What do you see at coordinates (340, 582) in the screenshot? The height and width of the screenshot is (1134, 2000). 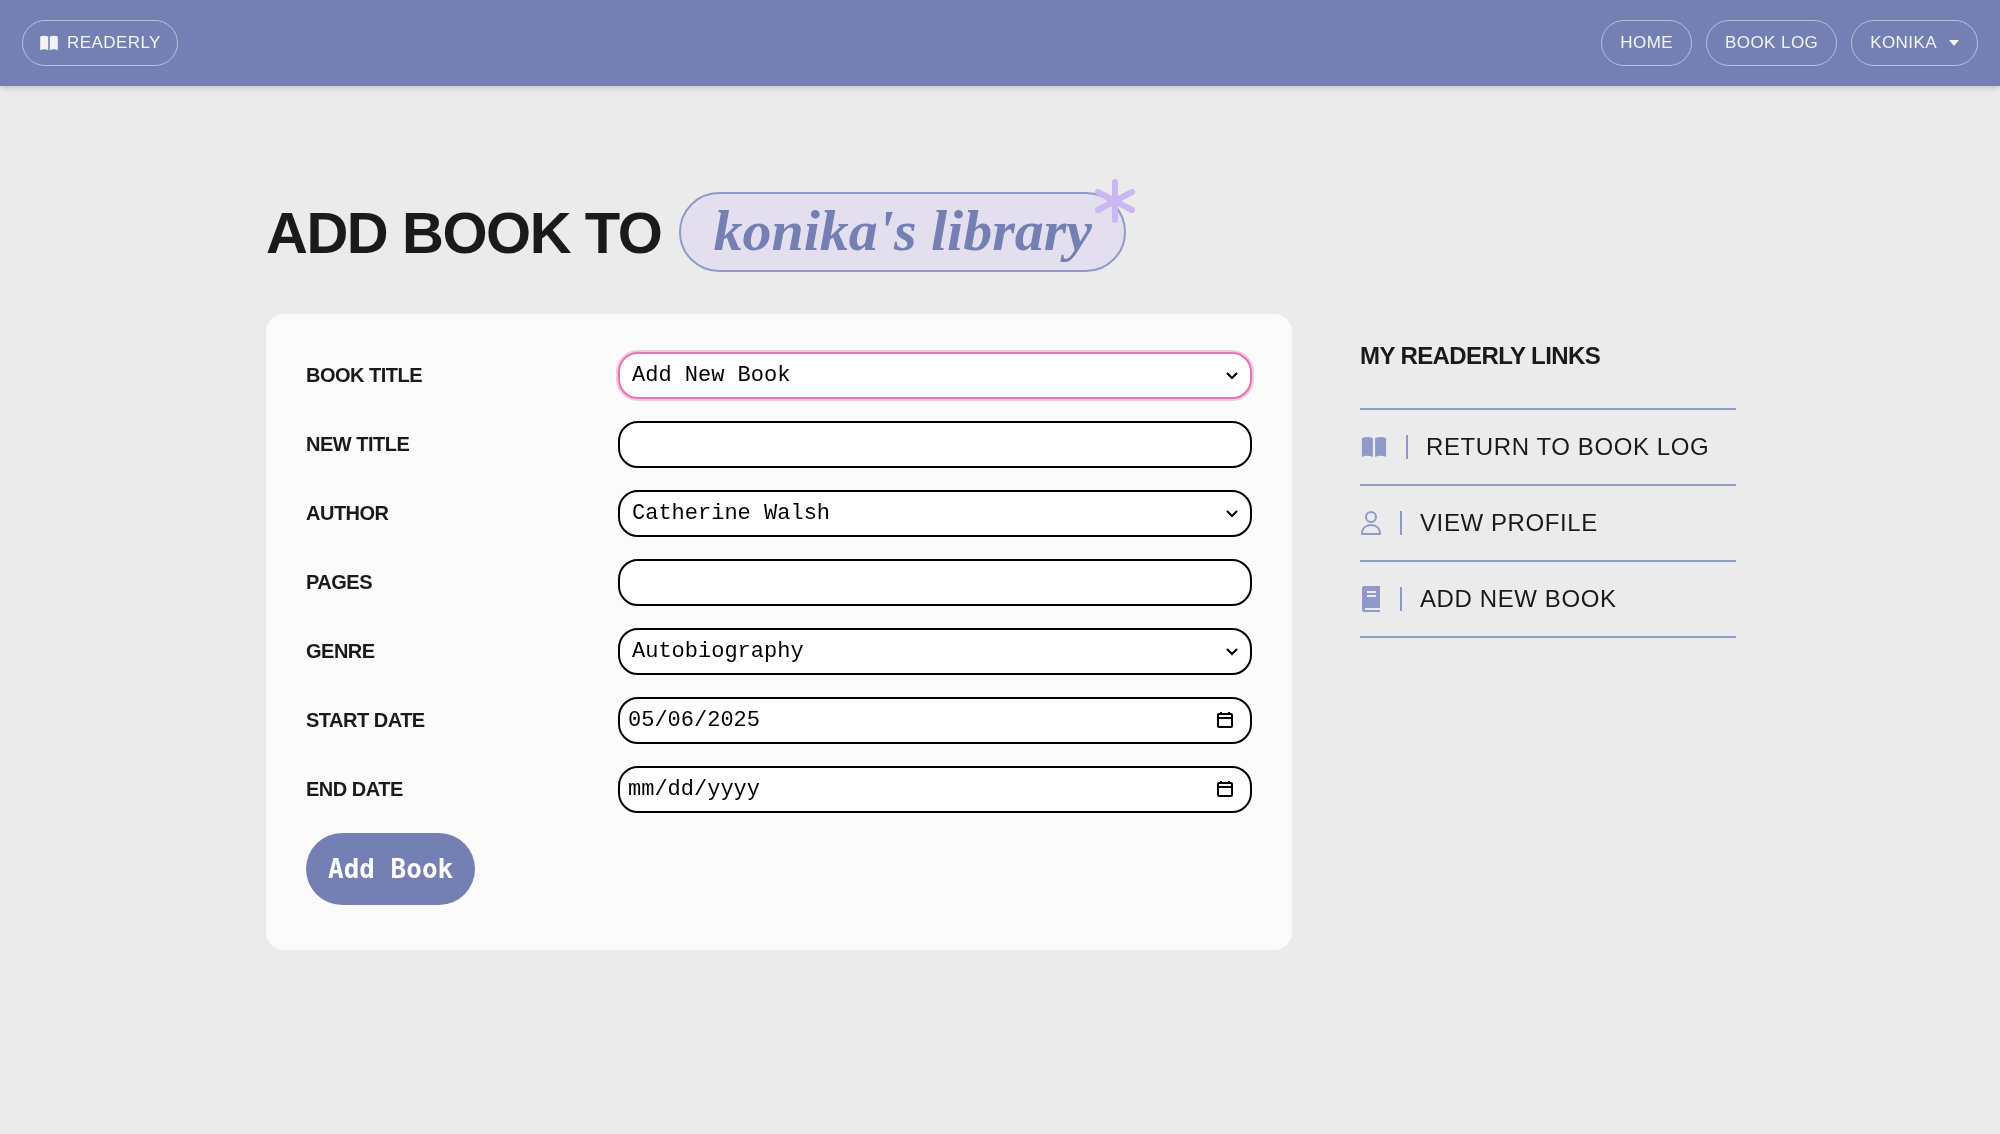 I see `field-label: PAGES` at bounding box center [340, 582].